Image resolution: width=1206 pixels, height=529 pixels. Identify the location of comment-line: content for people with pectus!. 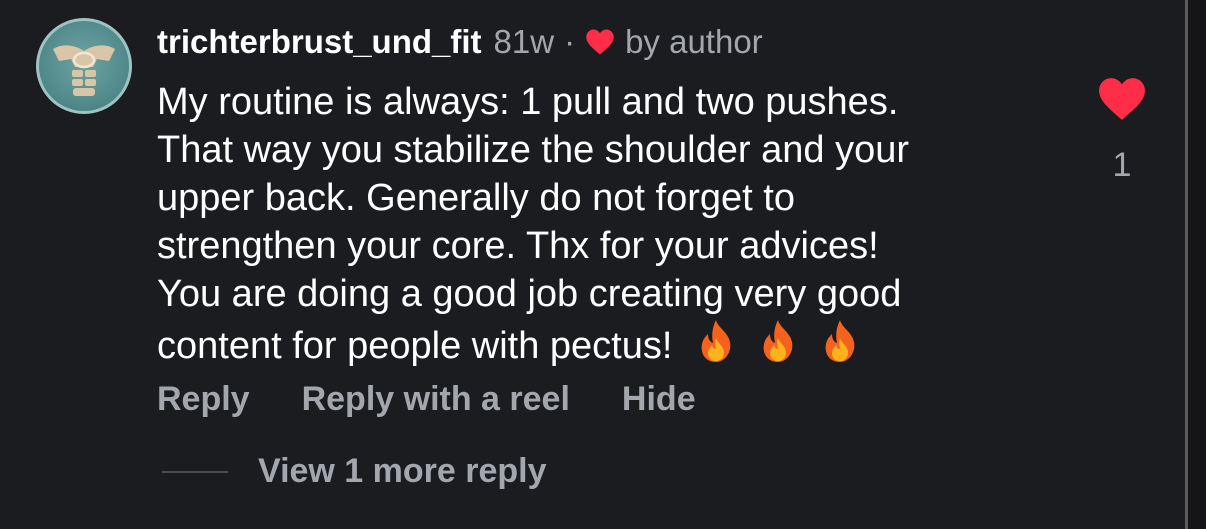
(415, 346).